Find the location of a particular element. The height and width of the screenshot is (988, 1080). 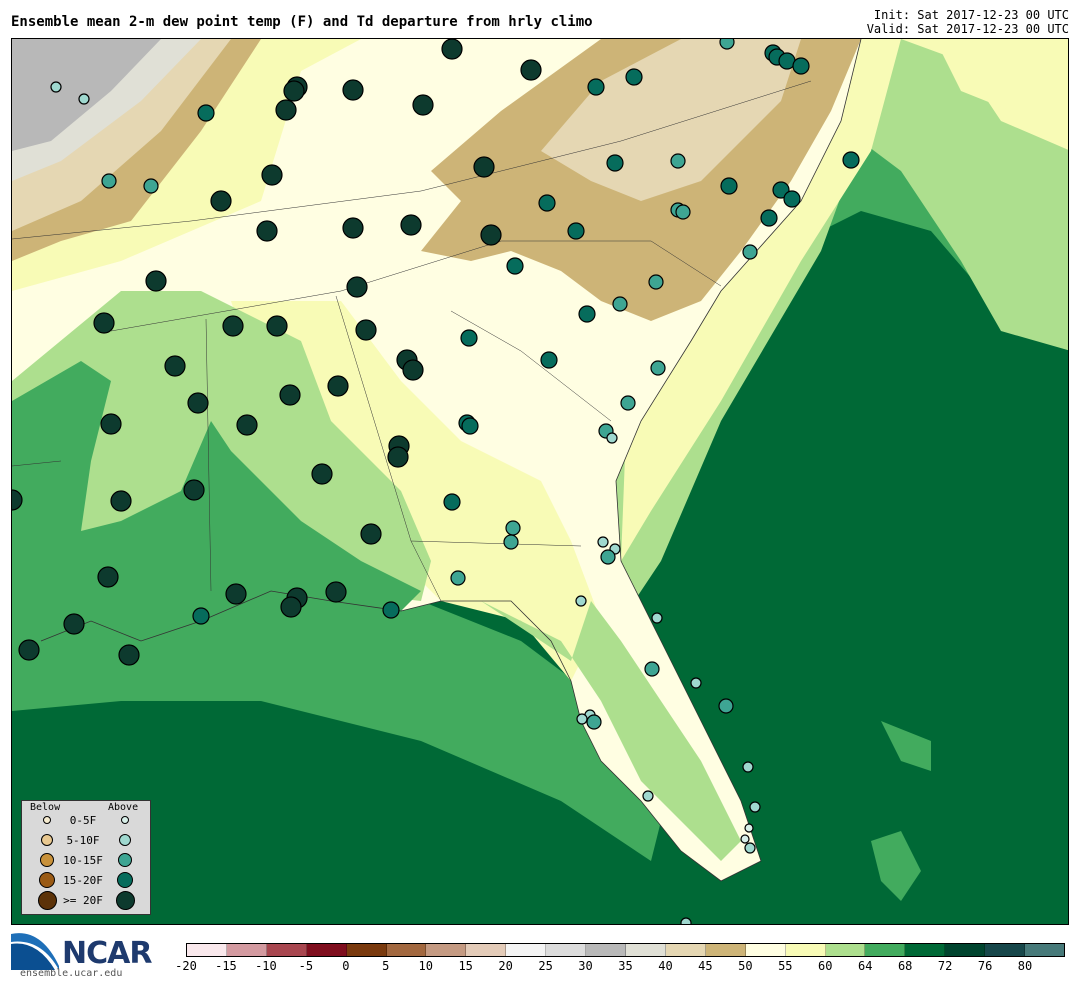

colorbar-tick-label: 68 is located at coordinates (905, 966).